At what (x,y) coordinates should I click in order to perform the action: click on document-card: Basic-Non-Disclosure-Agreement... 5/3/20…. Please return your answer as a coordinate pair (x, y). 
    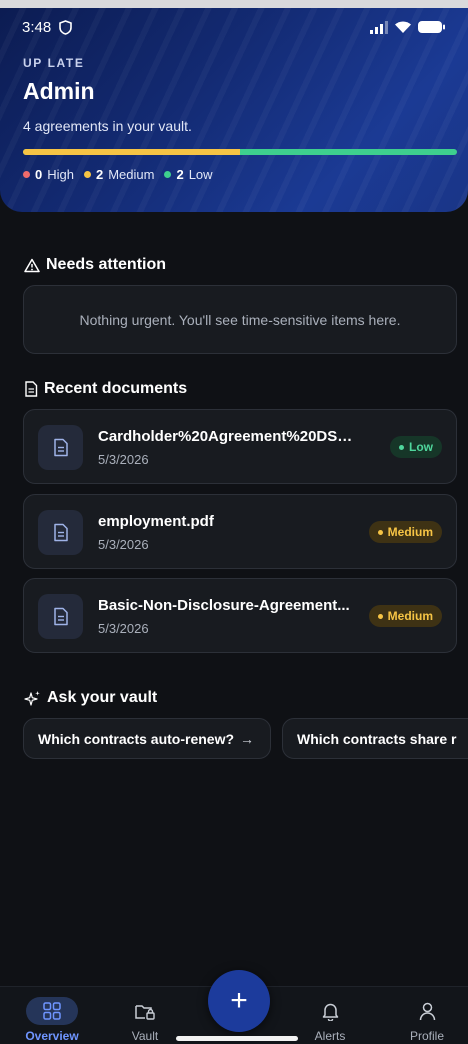
    Looking at the image, I should click on (240, 615).